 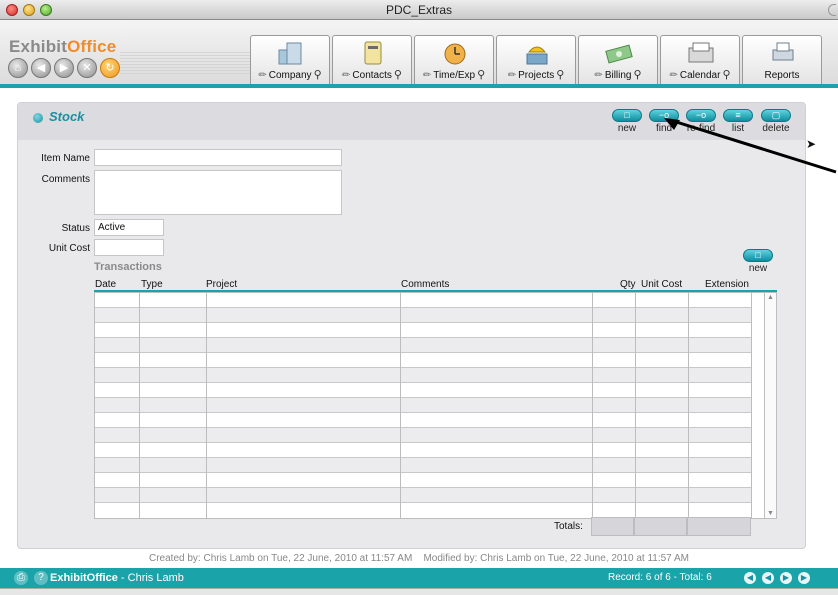 I want to click on re-find-button: −o re-find, so click(x=701, y=121).